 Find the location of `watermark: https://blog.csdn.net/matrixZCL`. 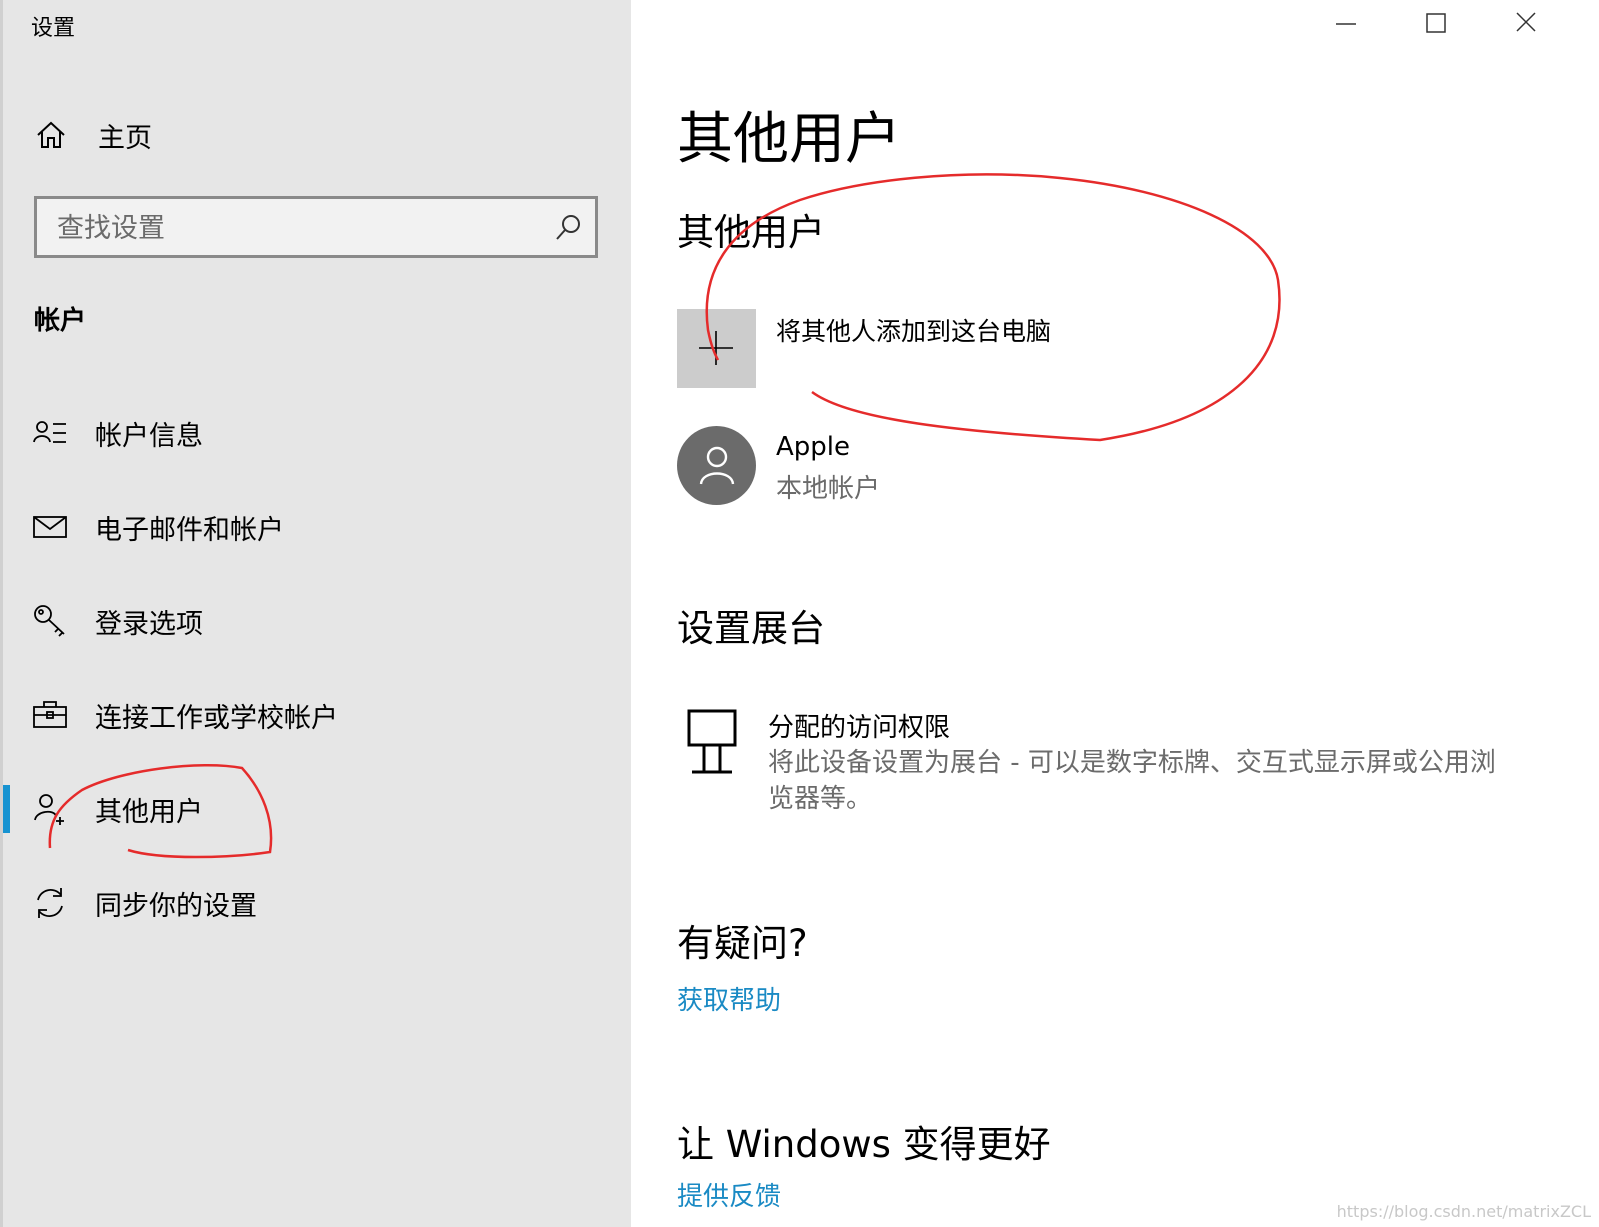

watermark: https://blog.csdn.net/matrixZCL is located at coordinates (1463, 1211).